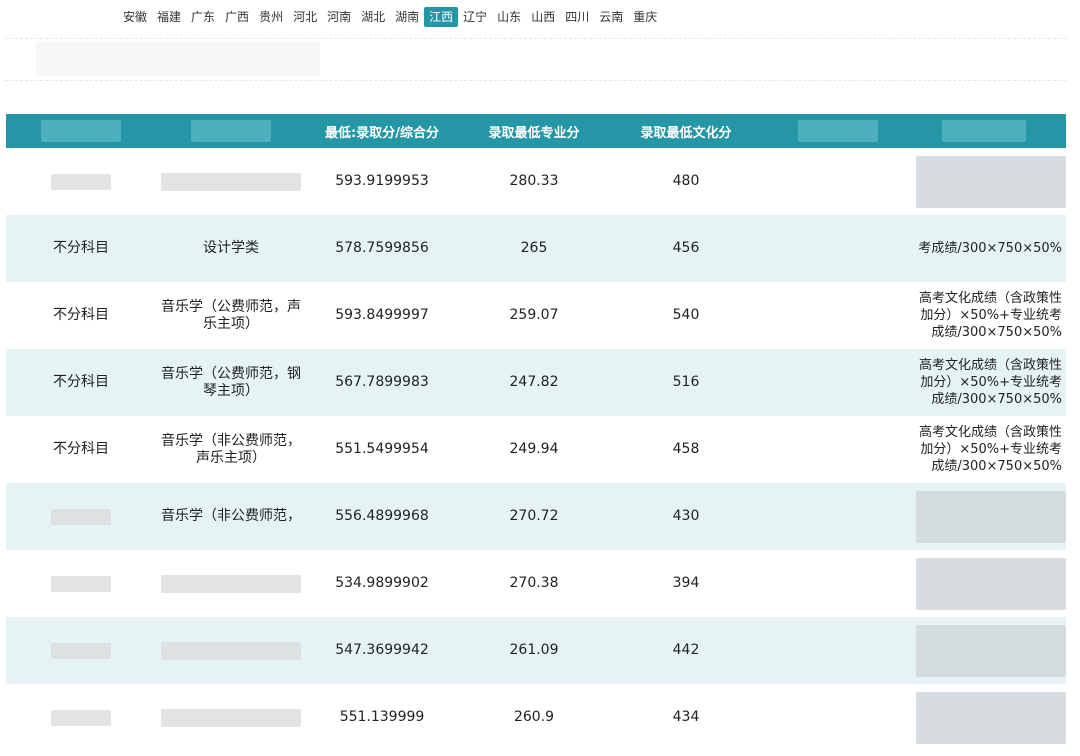 The width and height of the screenshot is (1080, 756). I want to click on table-row: 音乐学（非公费师范， 556.4899968 270.72 430, so click(536, 516).